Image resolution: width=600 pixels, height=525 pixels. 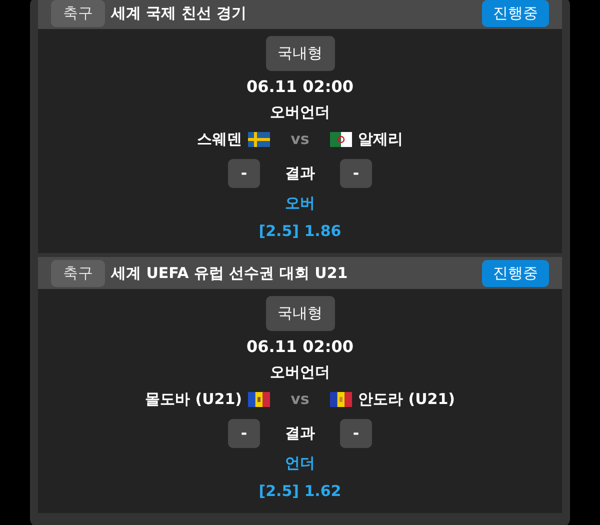 What do you see at coordinates (300, 231) in the screenshot?
I see `odds-value: [2.5] 1.86` at bounding box center [300, 231].